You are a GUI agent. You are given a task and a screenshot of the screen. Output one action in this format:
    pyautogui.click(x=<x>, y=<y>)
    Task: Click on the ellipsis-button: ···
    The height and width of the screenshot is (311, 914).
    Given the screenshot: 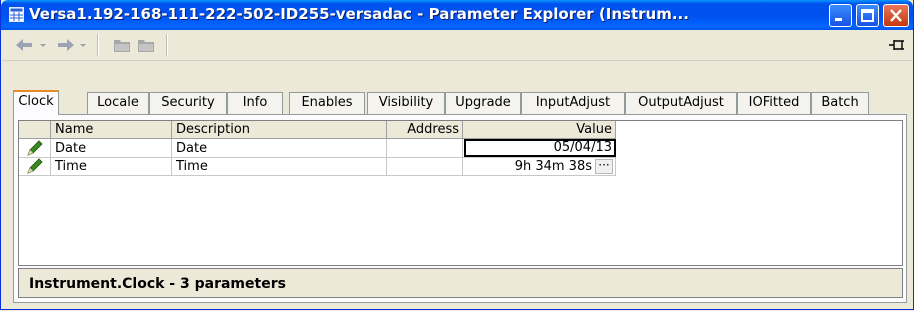 What is the action you would take?
    pyautogui.click(x=604, y=166)
    